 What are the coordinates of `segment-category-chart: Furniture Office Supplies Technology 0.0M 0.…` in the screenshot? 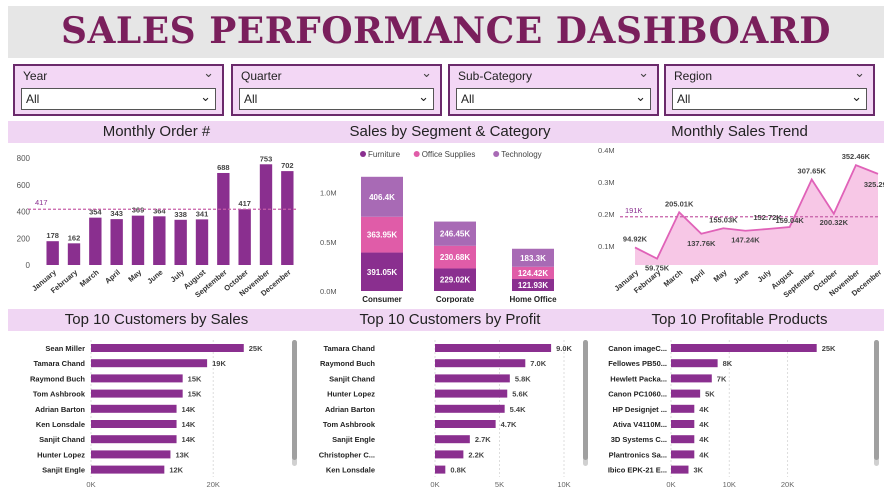 It's located at (450, 223).